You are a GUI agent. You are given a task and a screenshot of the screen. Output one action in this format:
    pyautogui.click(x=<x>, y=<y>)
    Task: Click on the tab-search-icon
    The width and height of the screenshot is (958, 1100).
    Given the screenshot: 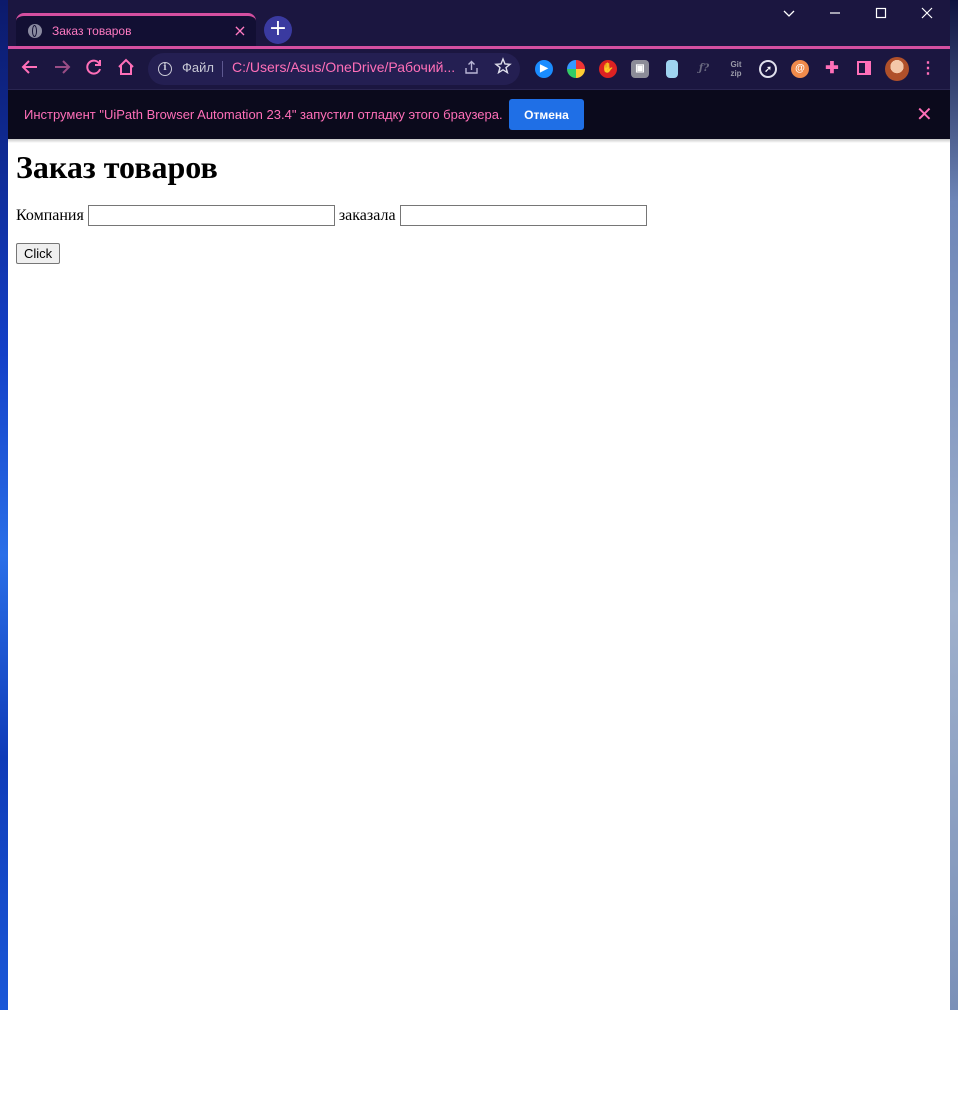 What is the action you would take?
    pyautogui.click(x=789, y=15)
    